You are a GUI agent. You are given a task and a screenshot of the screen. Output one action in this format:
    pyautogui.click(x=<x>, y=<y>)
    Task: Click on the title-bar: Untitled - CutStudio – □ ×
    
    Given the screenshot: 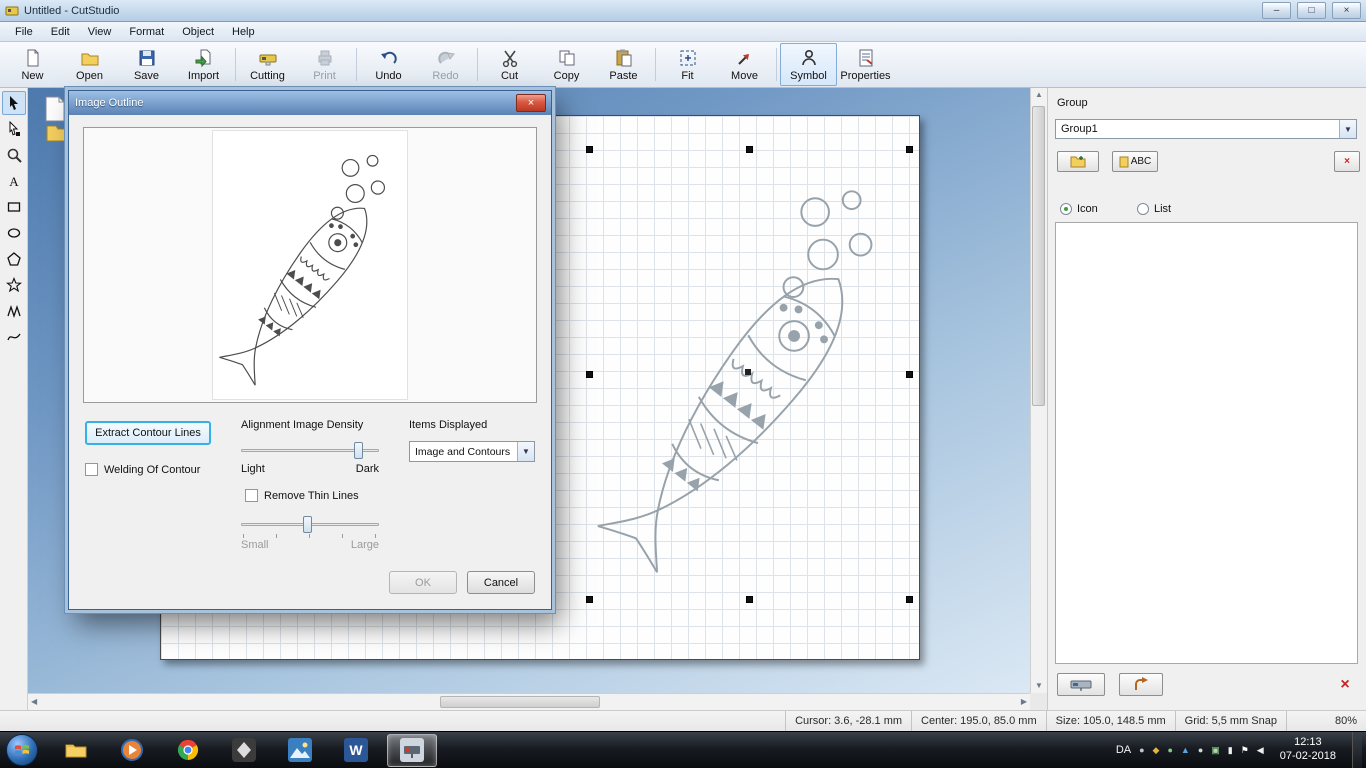 What is the action you would take?
    pyautogui.click(x=683, y=11)
    